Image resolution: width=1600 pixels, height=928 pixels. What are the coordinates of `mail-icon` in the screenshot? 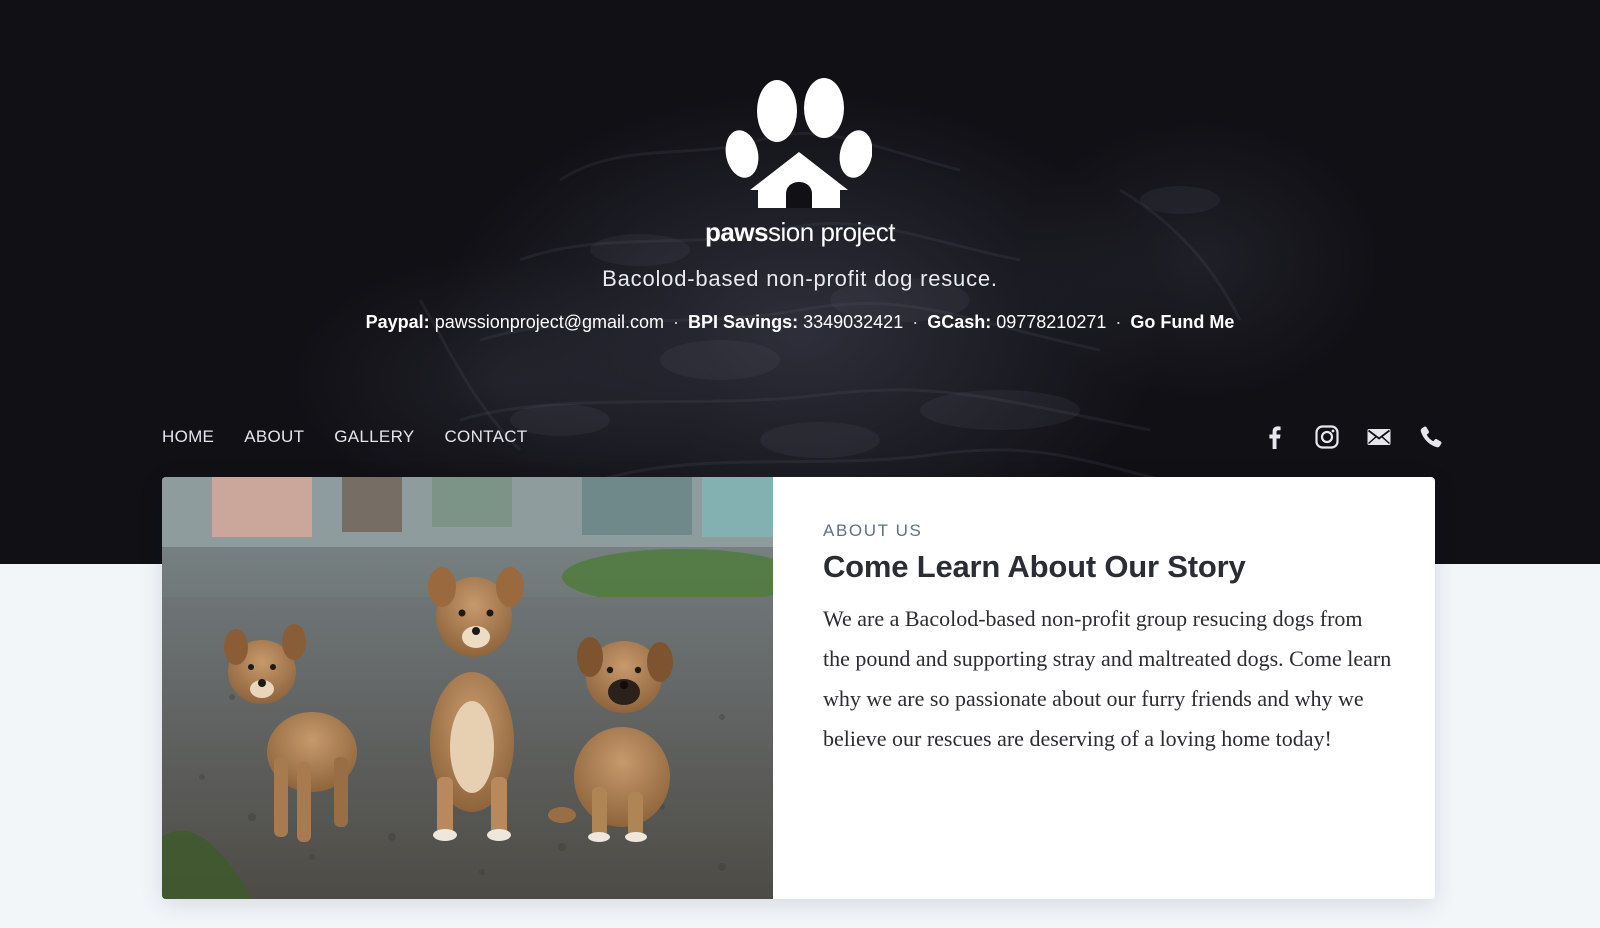 It's located at (1379, 437).